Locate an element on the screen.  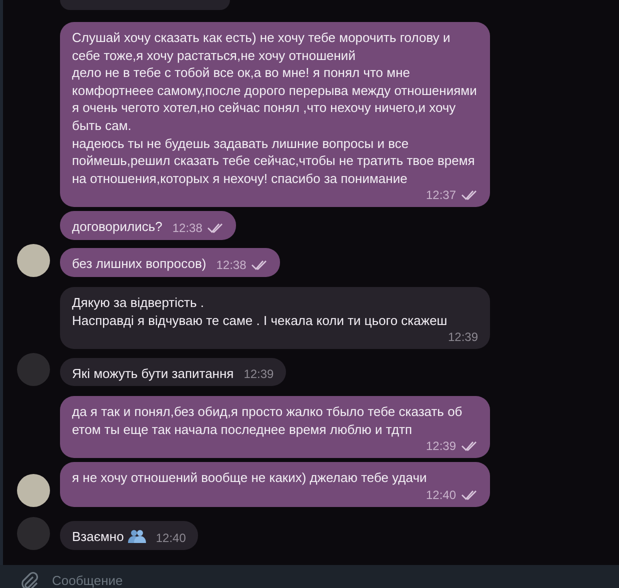
message-input: Сообщение is located at coordinates (87, 580).